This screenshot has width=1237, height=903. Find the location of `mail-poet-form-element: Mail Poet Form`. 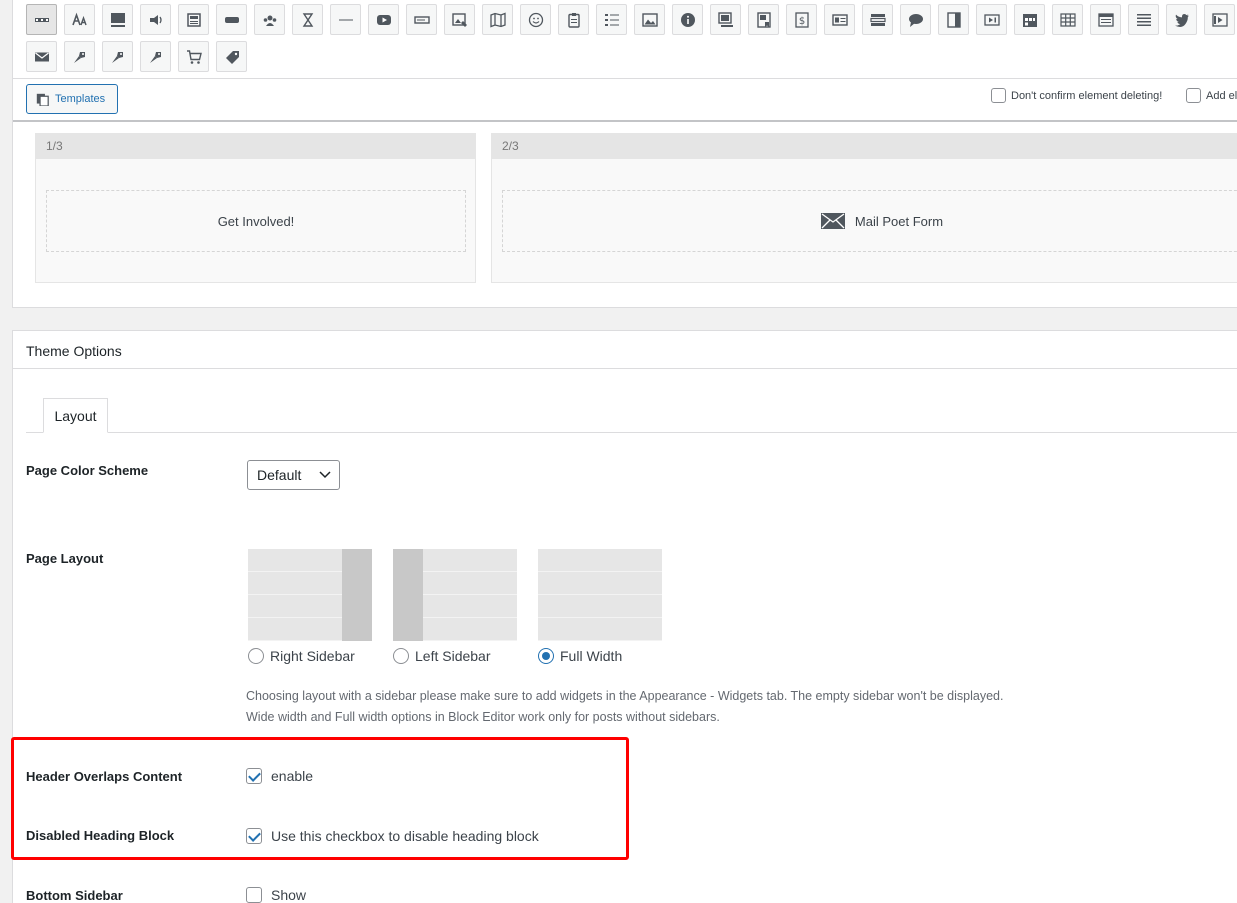

mail-poet-form-element: Mail Poet Form is located at coordinates (869, 221).